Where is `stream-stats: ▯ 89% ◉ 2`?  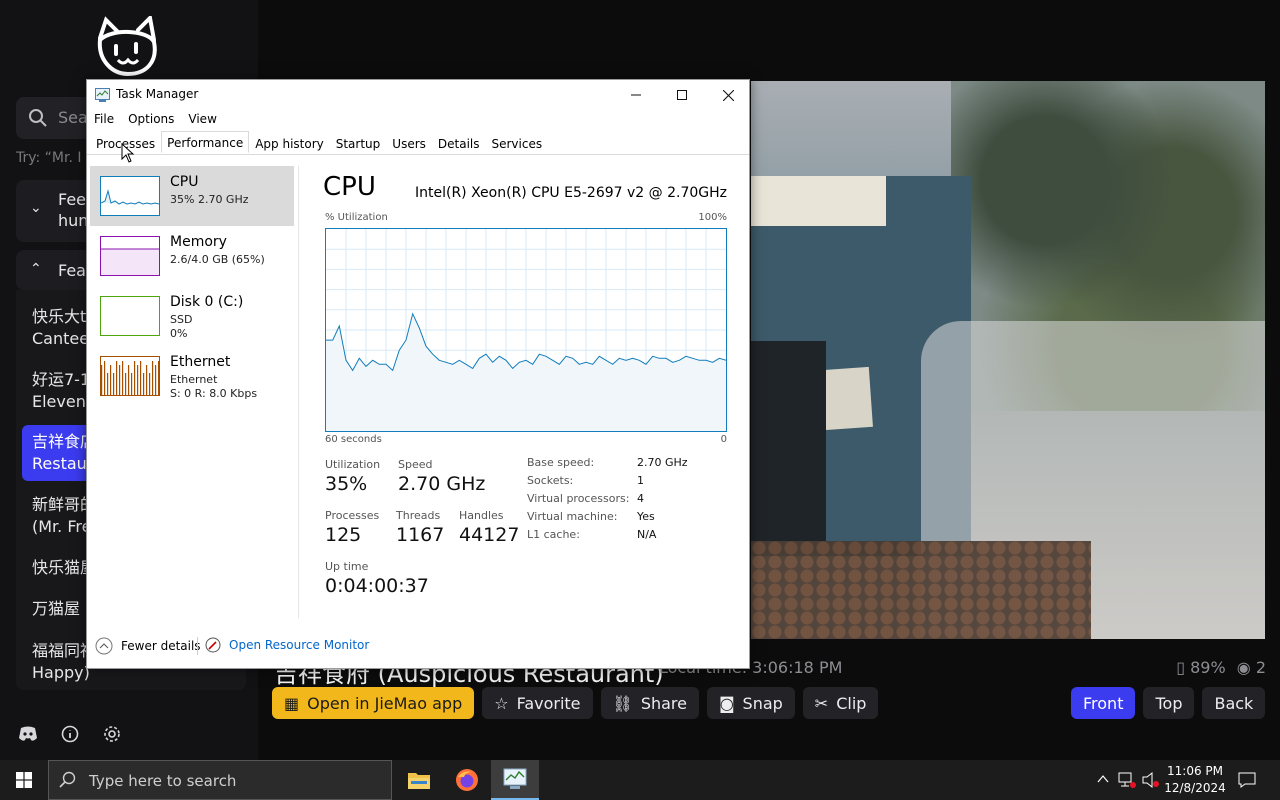
stream-stats: ▯ 89% ◉ 2 is located at coordinates (1221, 667).